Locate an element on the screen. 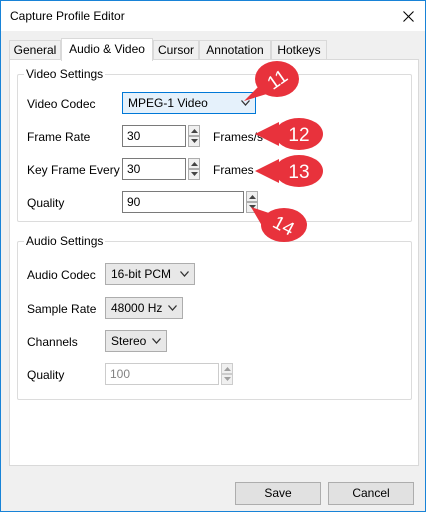 Image resolution: width=426 pixels, height=512 pixels. close-button is located at coordinates (408, 16).